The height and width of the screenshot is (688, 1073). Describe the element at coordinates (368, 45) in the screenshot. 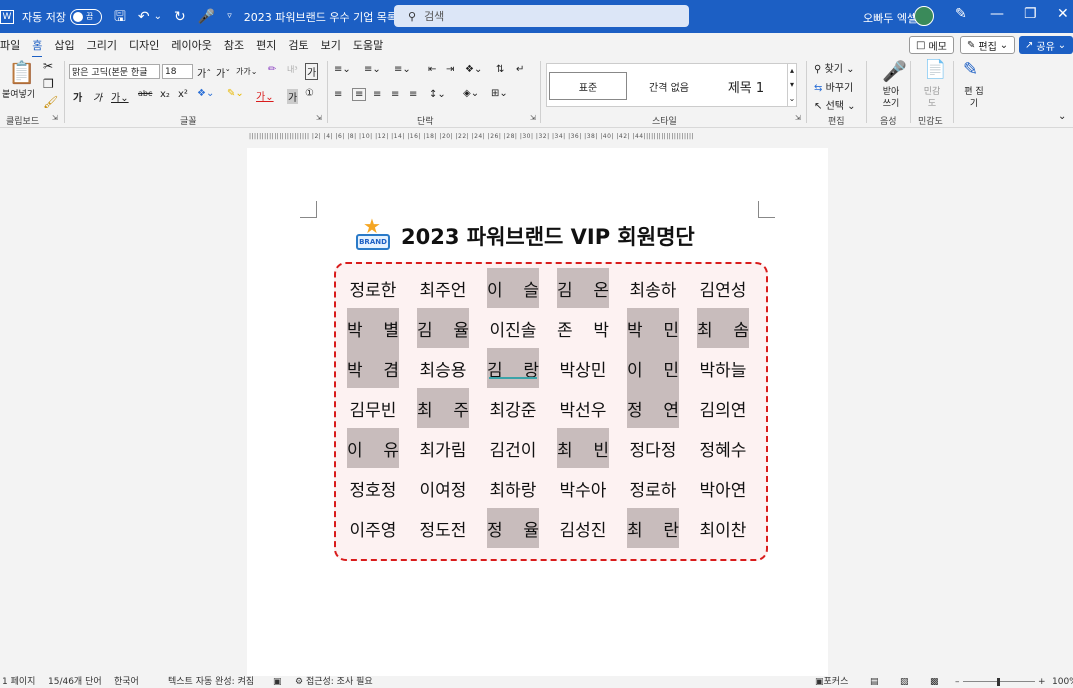

I see `tab-10: 도움말` at that location.